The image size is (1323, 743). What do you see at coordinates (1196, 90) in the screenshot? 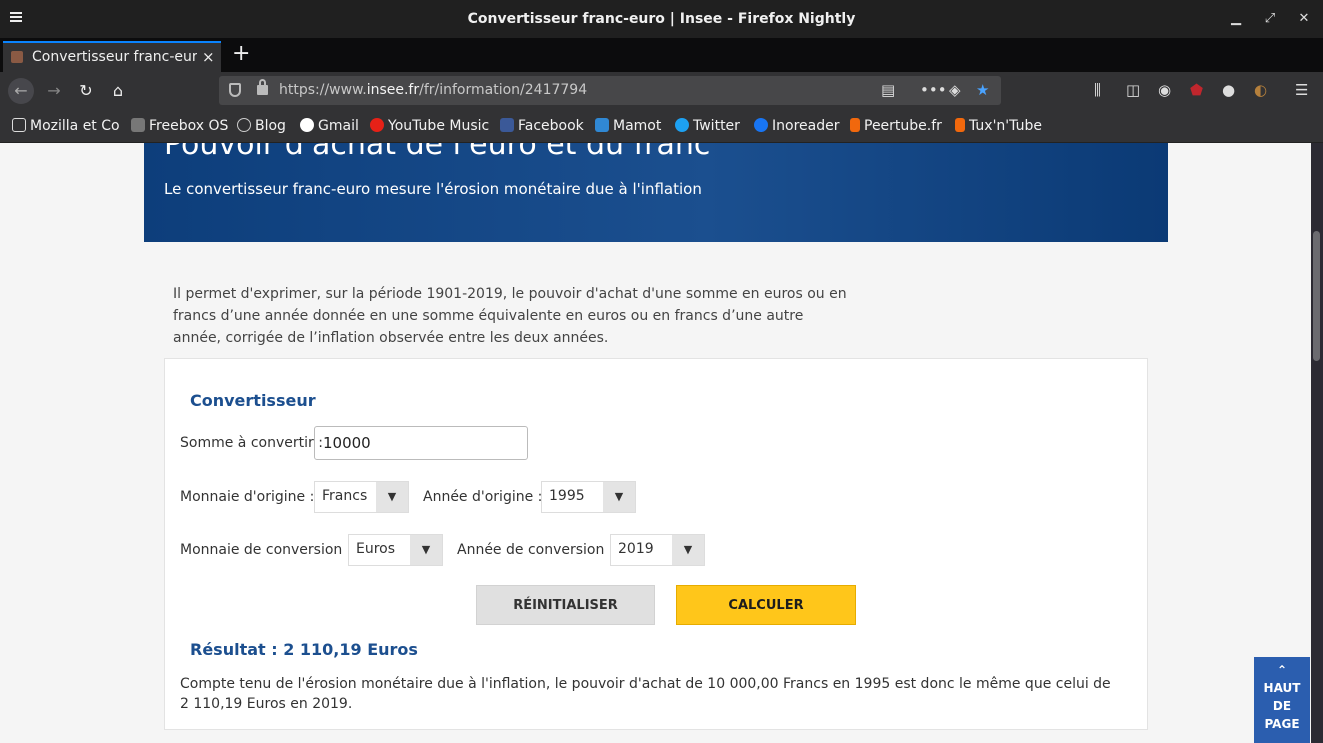
I see `ublock-icon: ⬟` at bounding box center [1196, 90].